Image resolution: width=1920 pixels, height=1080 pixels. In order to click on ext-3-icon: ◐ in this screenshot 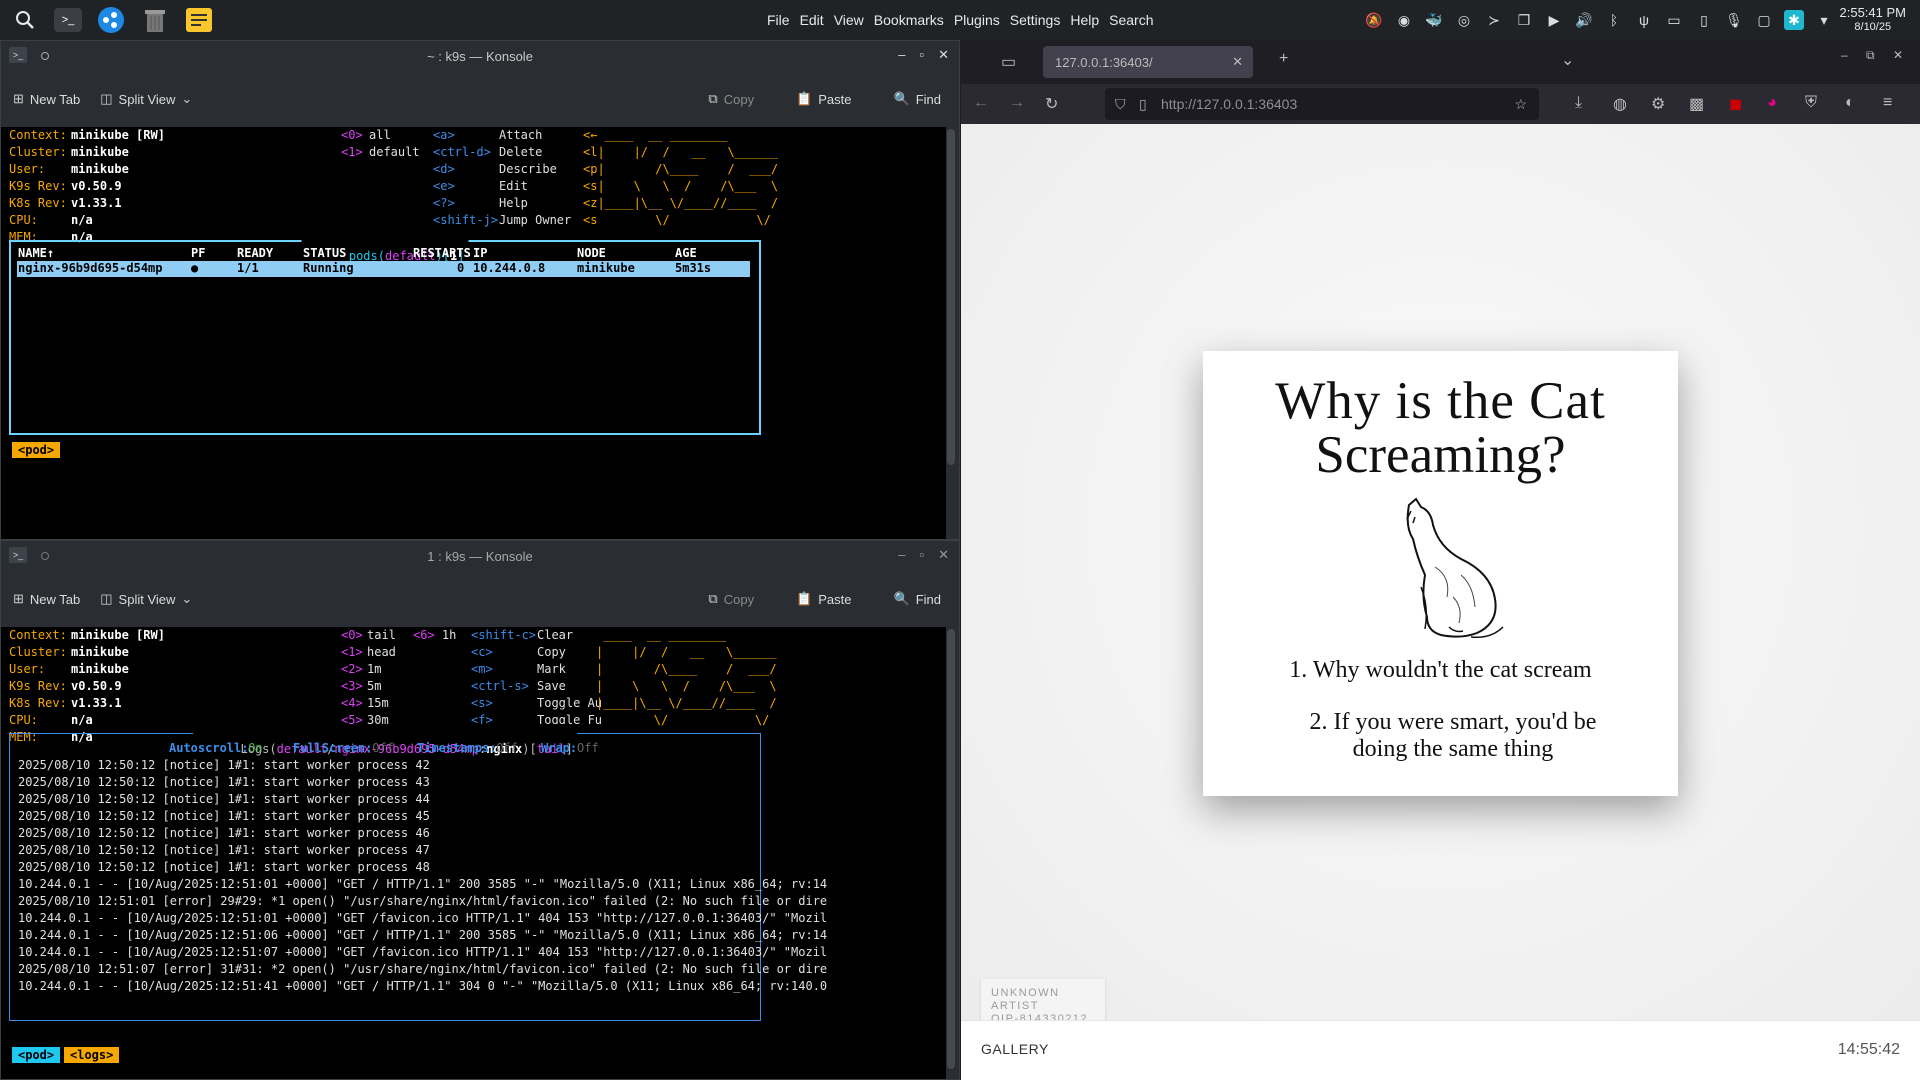, I will do `click(1850, 103)`.